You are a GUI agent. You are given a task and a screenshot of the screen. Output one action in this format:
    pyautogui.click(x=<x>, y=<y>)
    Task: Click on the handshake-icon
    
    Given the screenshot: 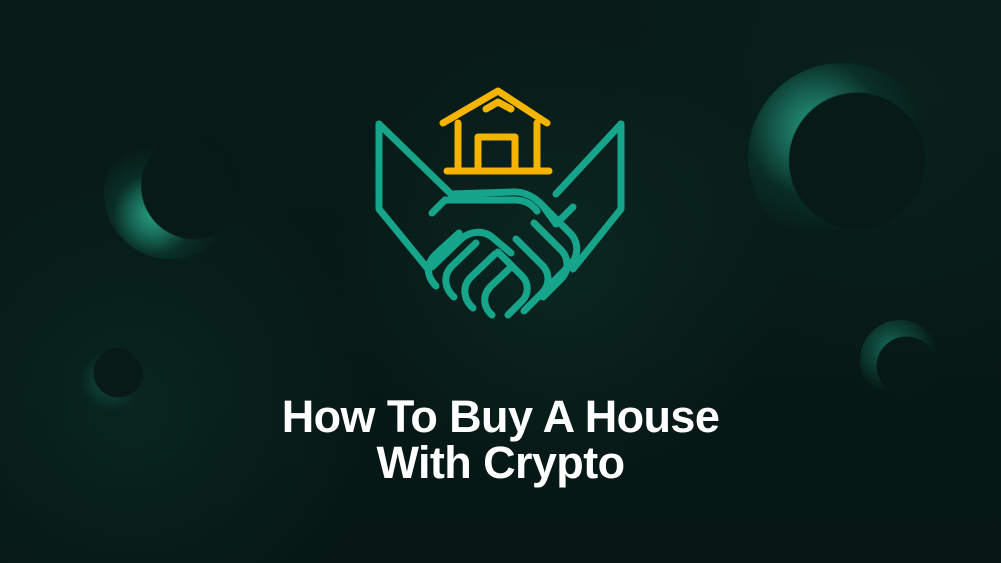 What is the action you would take?
    pyautogui.click(x=500, y=219)
    